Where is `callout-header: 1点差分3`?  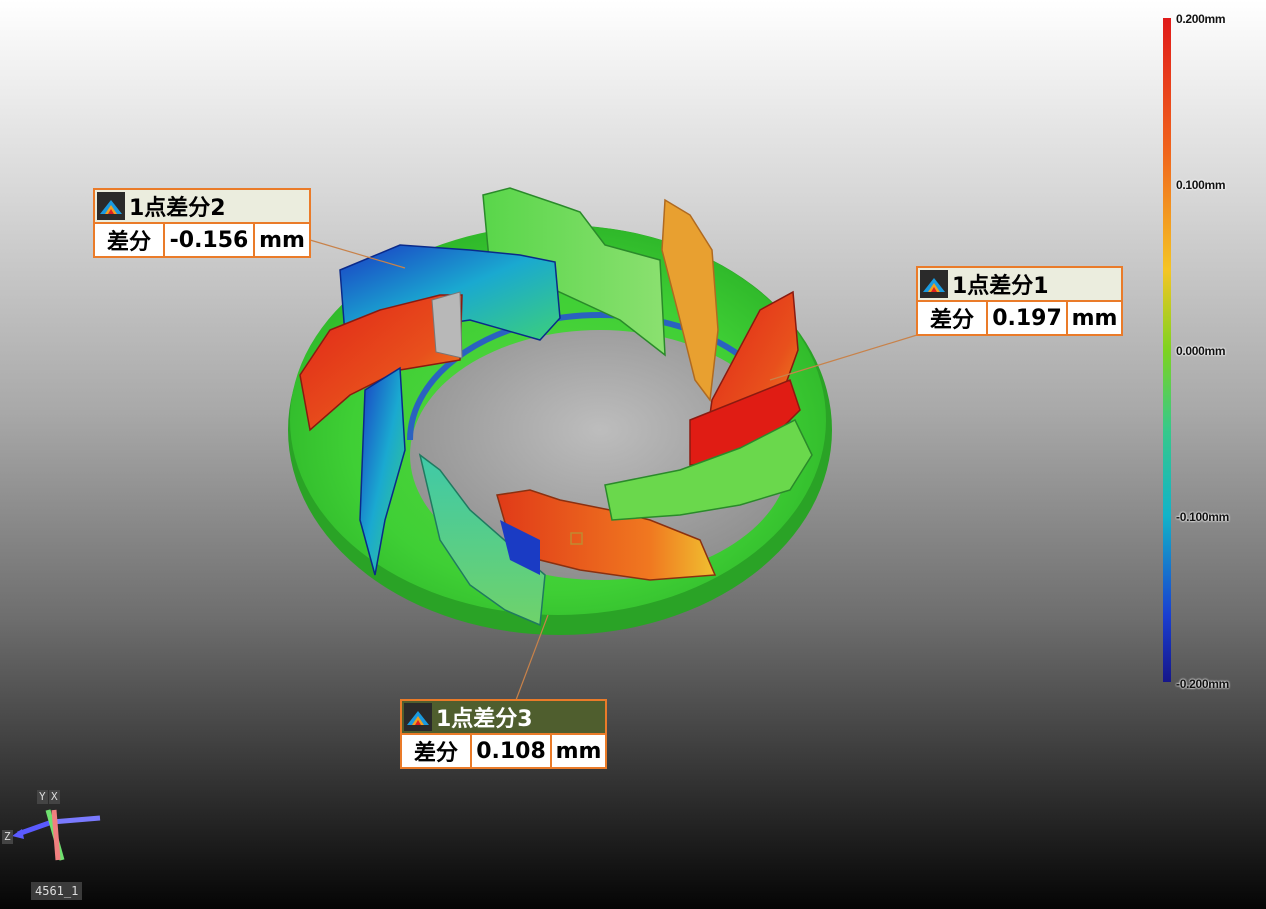 callout-header: 1点差分3 is located at coordinates (503, 718).